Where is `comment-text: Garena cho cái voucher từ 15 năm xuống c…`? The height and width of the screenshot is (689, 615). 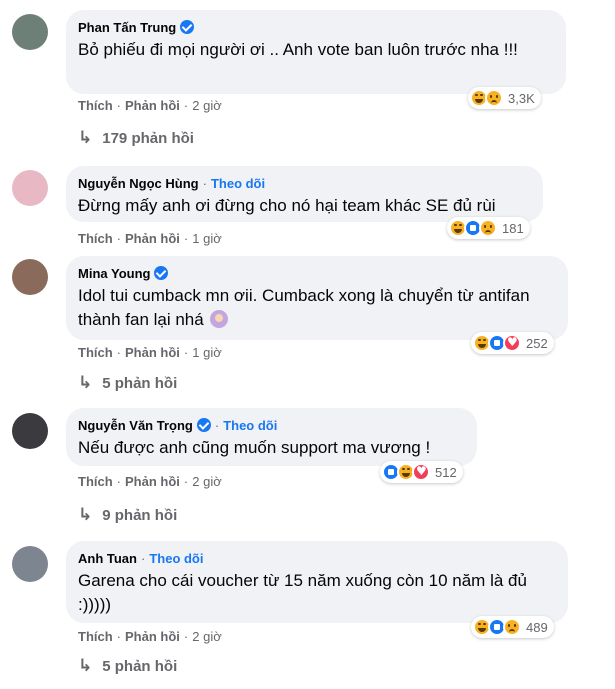
comment-text: Garena cho cái voucher từ 15 năm xuống c… is located at coordinates (302, 592).